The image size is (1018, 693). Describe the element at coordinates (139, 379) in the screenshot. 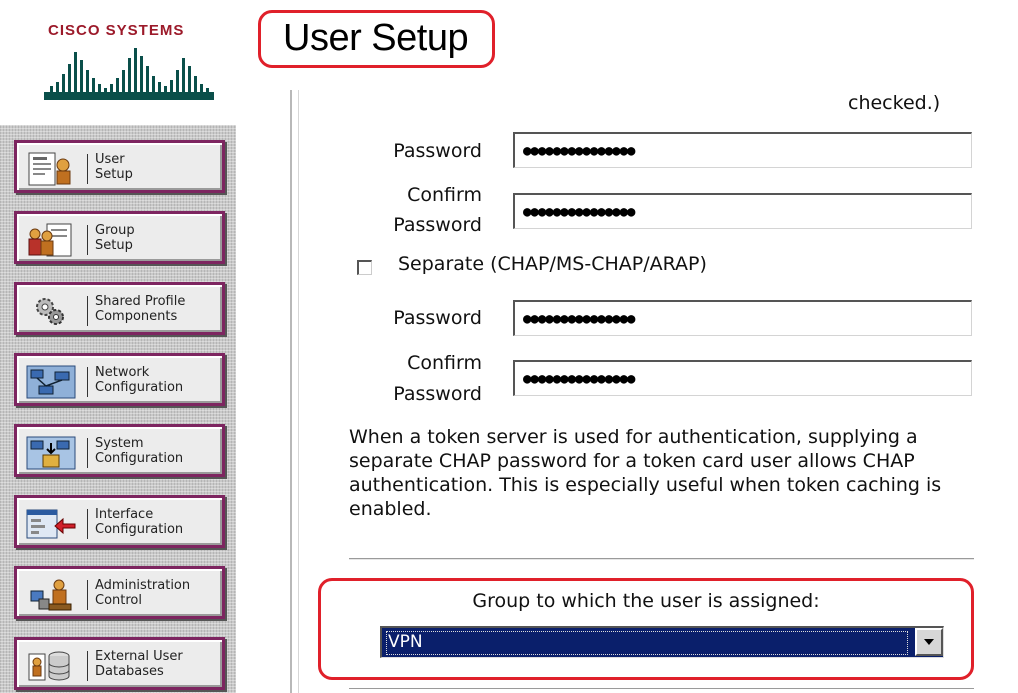

I see `nav-label-network-configuration: Network Configuration` at that location.